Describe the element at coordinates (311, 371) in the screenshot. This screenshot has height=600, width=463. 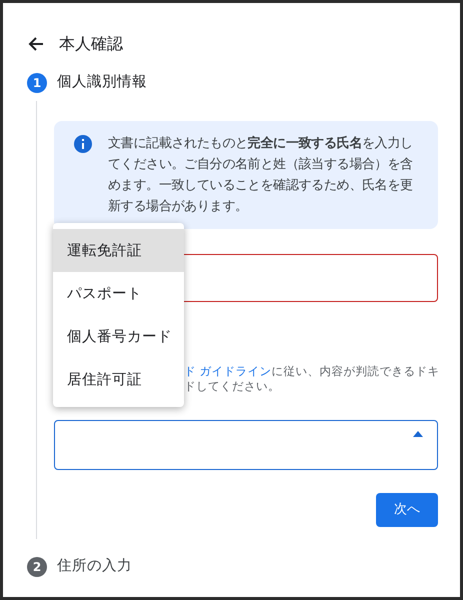
I see `hint-text: ド ガイドライン に従い、内容が判読できるドキ` at that location.